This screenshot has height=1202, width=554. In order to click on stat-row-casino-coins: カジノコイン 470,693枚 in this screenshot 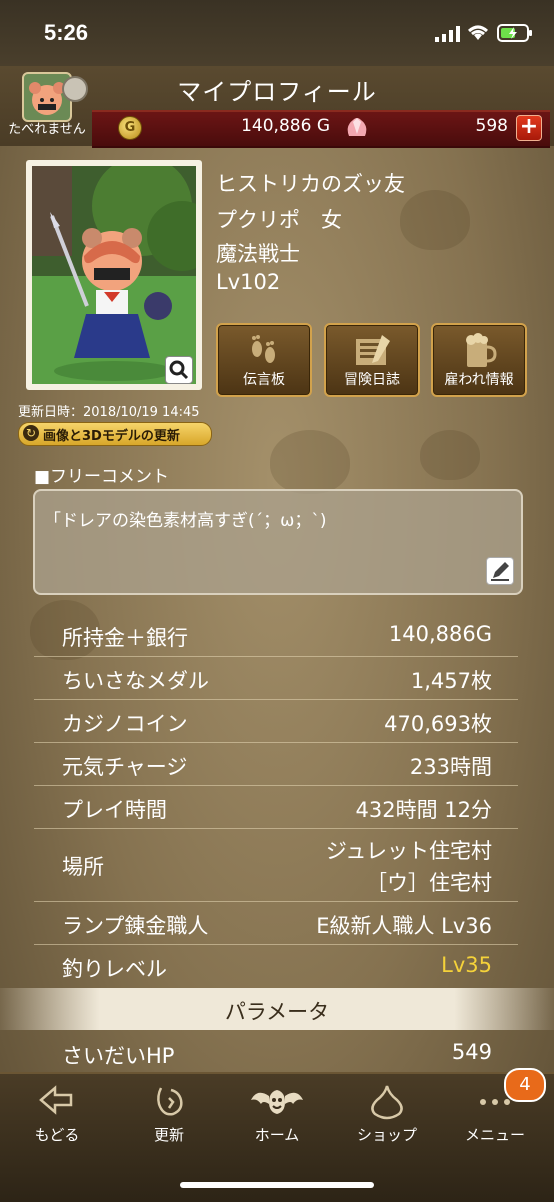, I will do `click(276, 721)`.